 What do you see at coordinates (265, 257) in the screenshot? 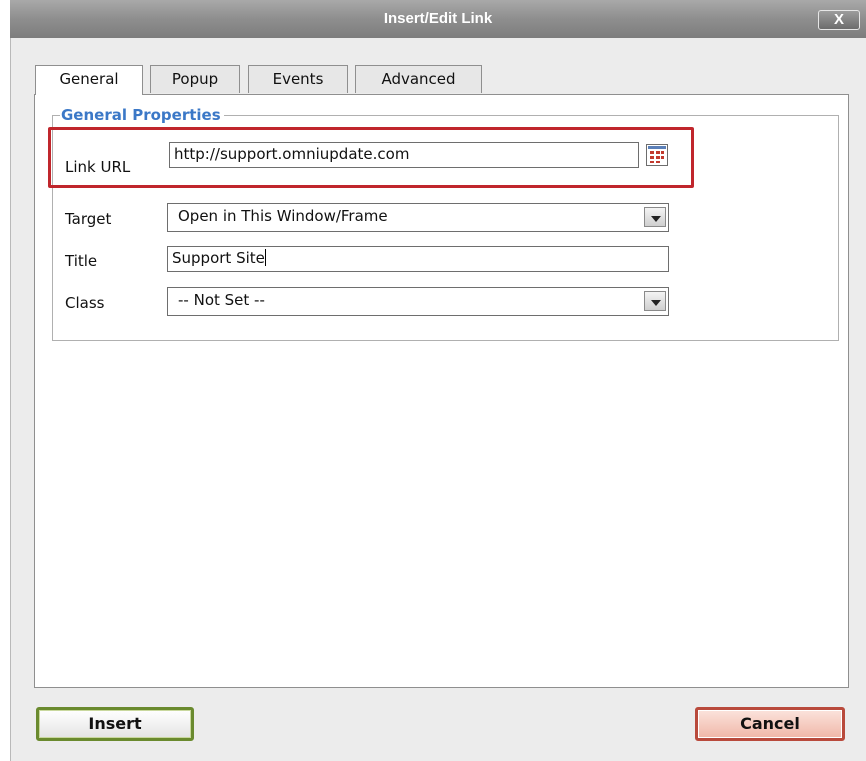
I see `text-caret` at bounding box center [265, 257].